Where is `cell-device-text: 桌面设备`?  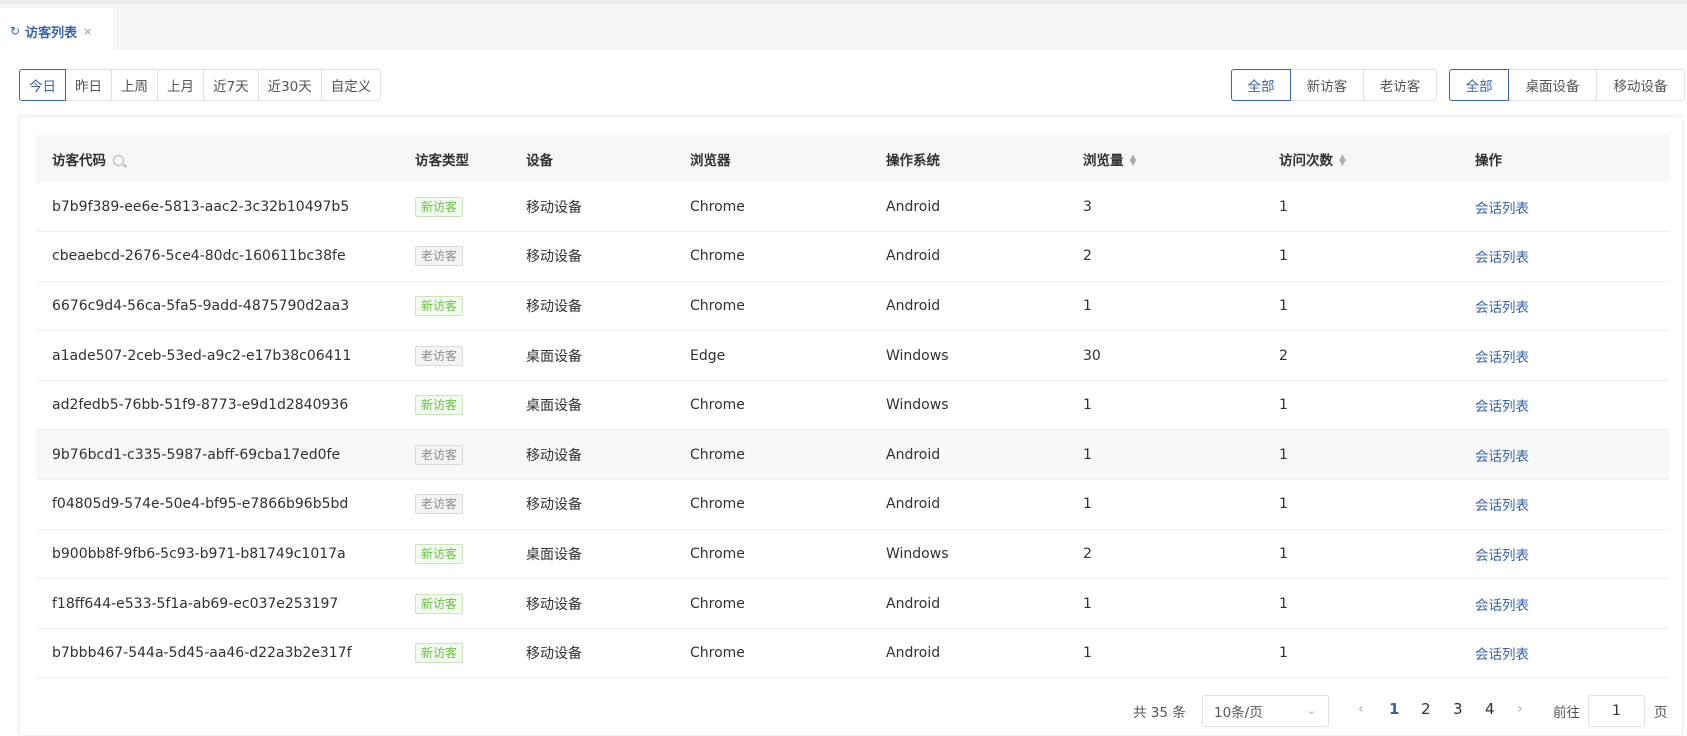
cell-device-text: 桌面设备 is located at coordinates (554, 554).